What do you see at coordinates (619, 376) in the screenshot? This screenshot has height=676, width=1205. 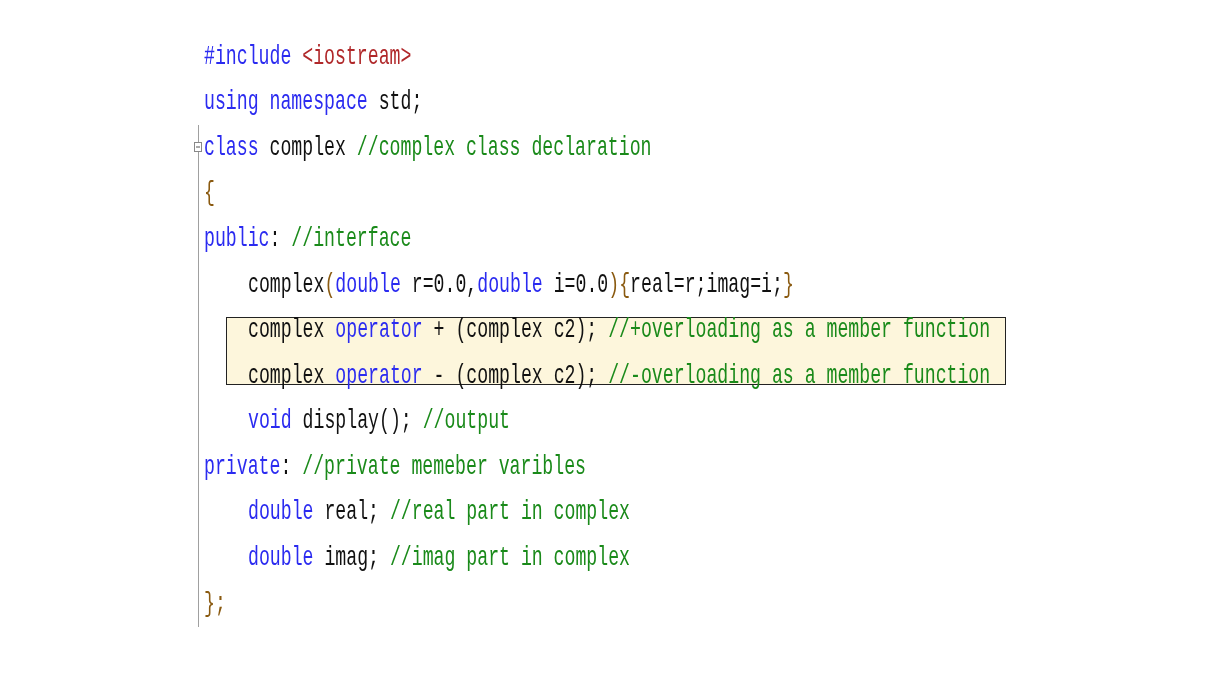 I see `code-line: complex operator - (complex c2); //-overloading as a member function` at bounding box center [619, 376].